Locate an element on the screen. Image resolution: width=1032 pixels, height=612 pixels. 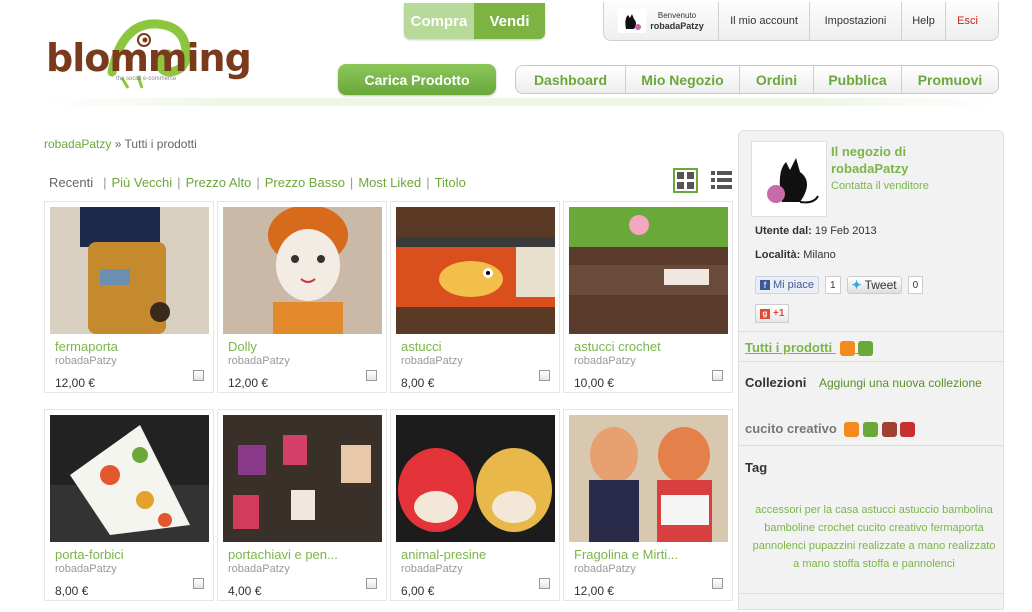
product-card: Dolly robadaPatzy 12,00 € is located at coordinates (302, 297).